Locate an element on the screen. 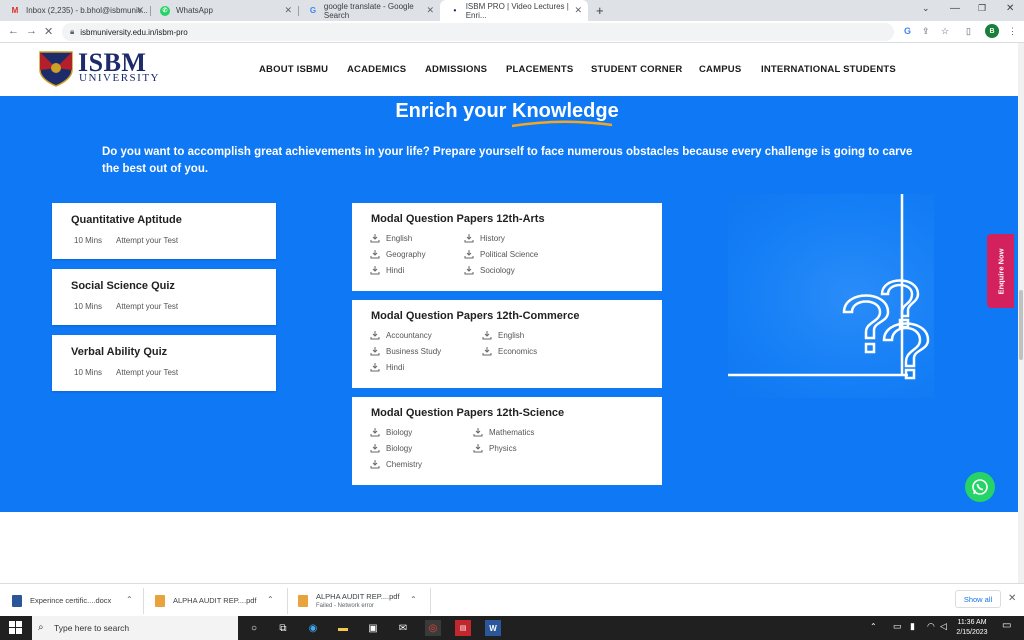 The height and width of the screenshot is (640, 1024). taskbar-search-box: ⌕ Type here to search is located at coordinates (135, 628).